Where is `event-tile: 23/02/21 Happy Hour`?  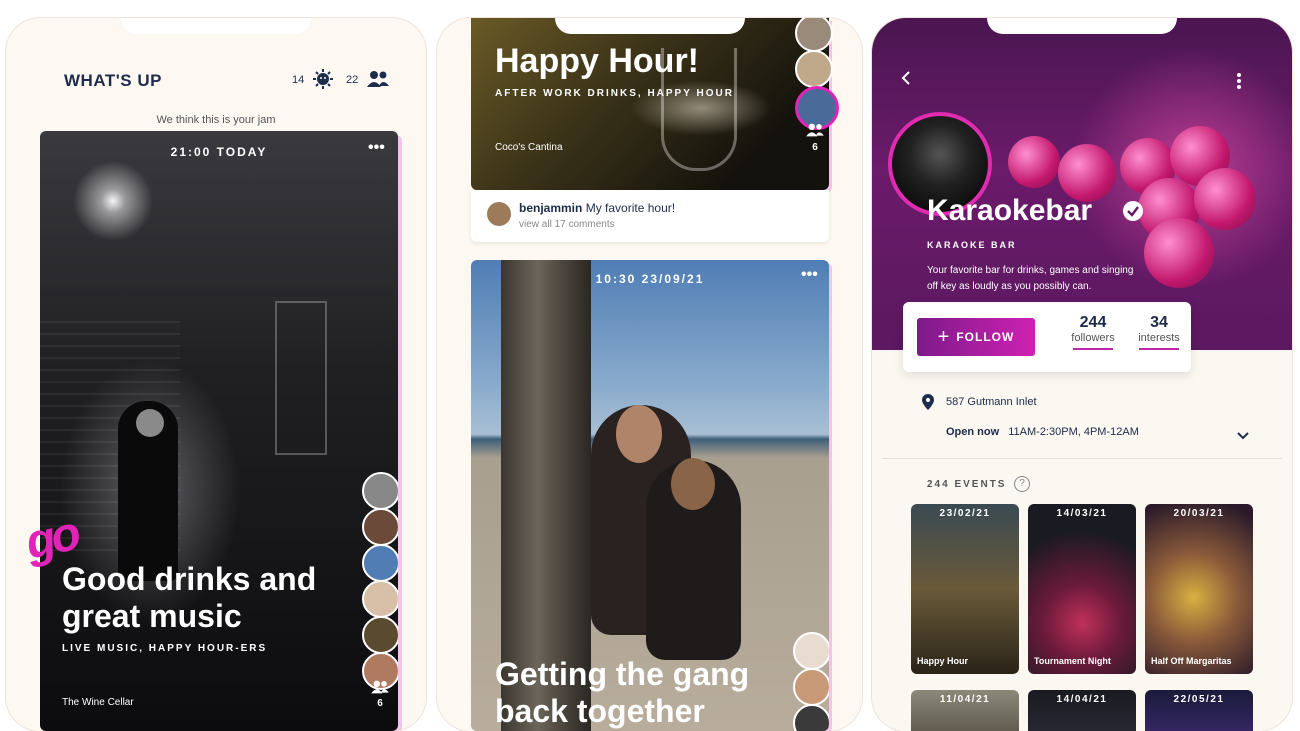 event-tile: 23/02/21 Happy Hour is located at coordinates (965, 589).